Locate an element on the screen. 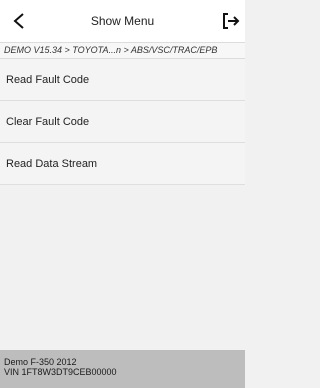  chevron-left-icon is located at coordinates (18, 21).